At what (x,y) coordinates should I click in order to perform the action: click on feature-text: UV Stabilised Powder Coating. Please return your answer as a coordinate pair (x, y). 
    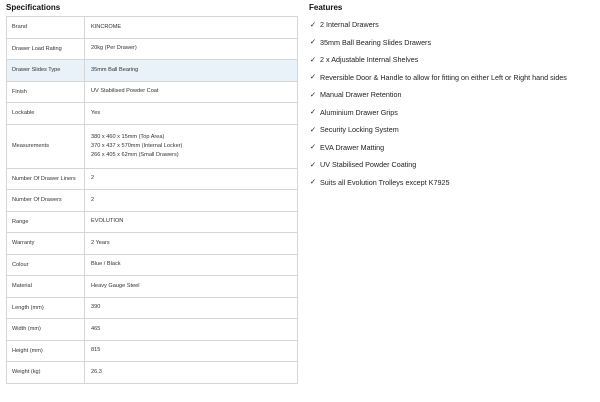
    Looking at the image, I should click on (368, 165).